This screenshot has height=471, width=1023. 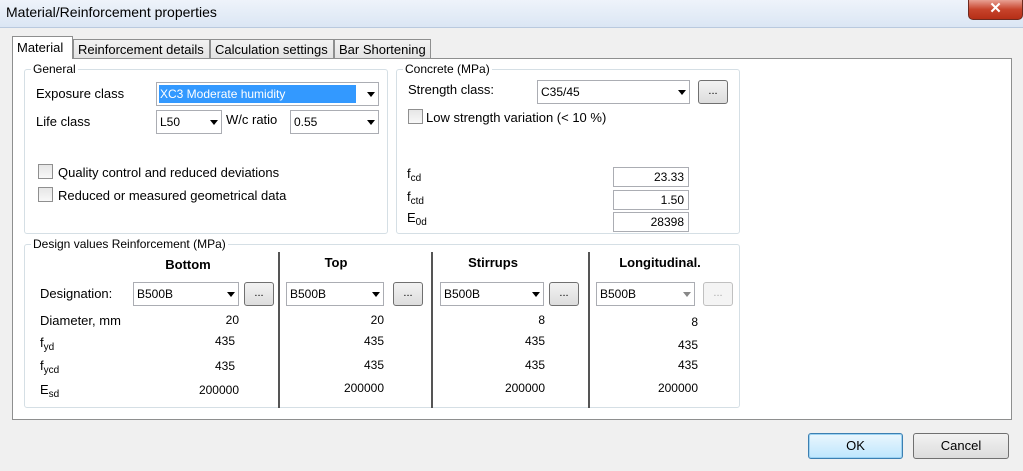 I want to click on bottom-esd: 200000, so click(x=218, y=390).